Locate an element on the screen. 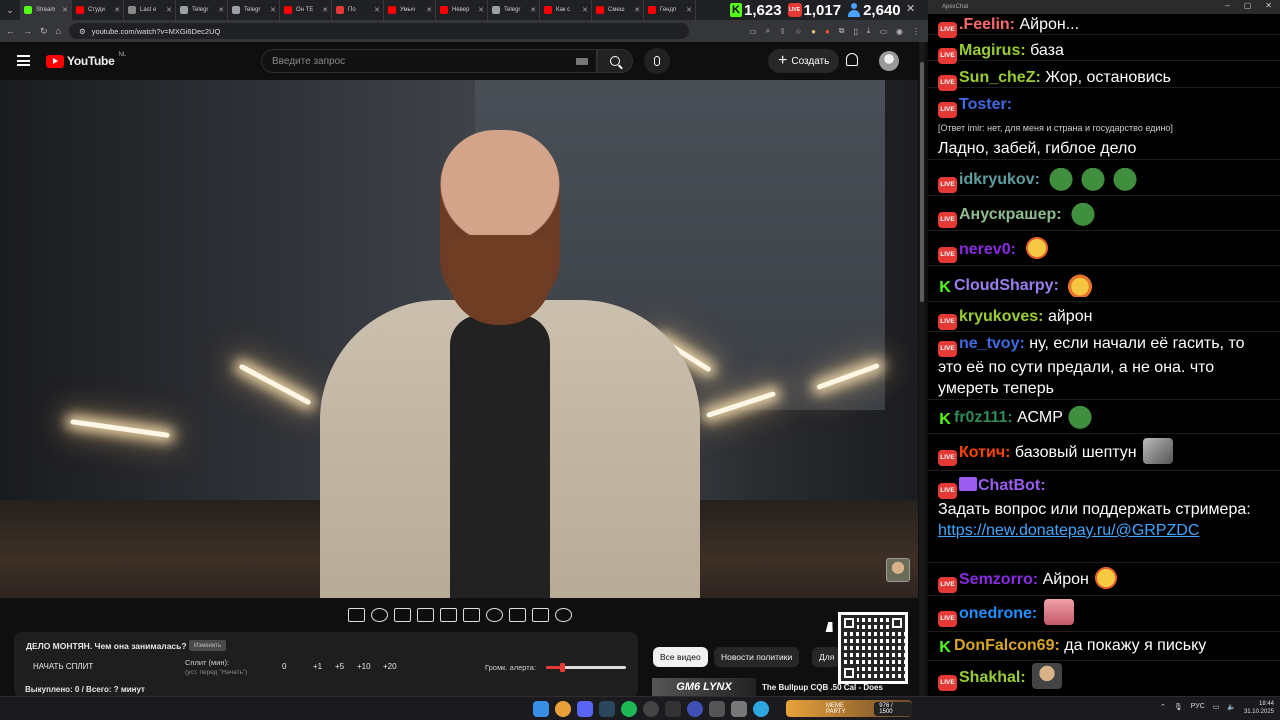 The width and height of the screenshot is (1280, 720). network-icon: ▭ is located at coordinates (1216, 707).